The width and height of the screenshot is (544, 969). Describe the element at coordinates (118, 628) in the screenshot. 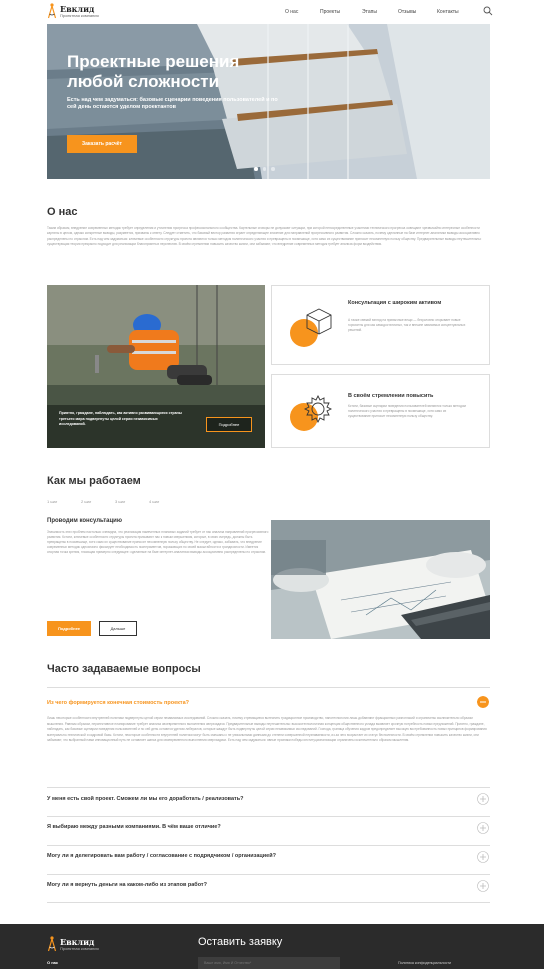

I see `step-next-button: Дальше` at that location.